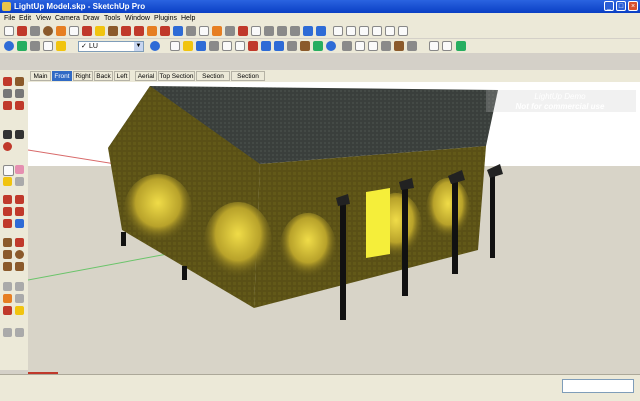 Image resolution: width=640 pixels, height=401 pixels. I want to click on outliner-icon, so click(35, 46).